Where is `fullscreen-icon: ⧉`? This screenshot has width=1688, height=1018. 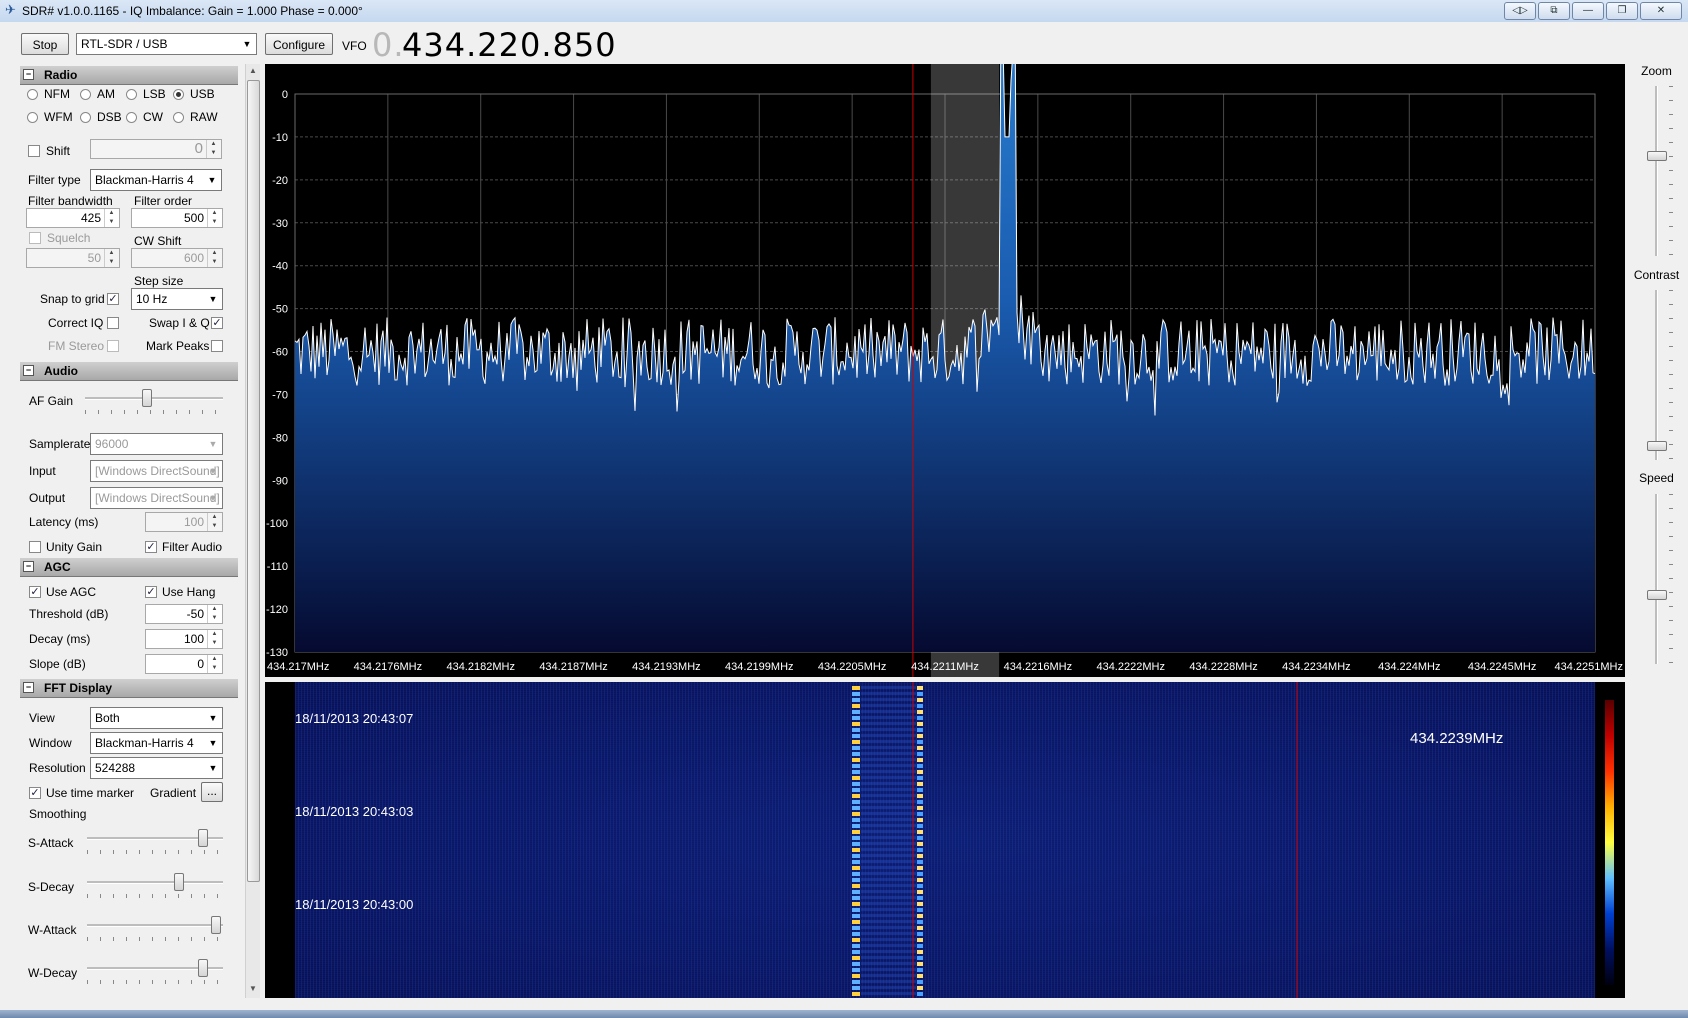 fullscreen-icon: ⧉ is located at coordinates (1554, 11).